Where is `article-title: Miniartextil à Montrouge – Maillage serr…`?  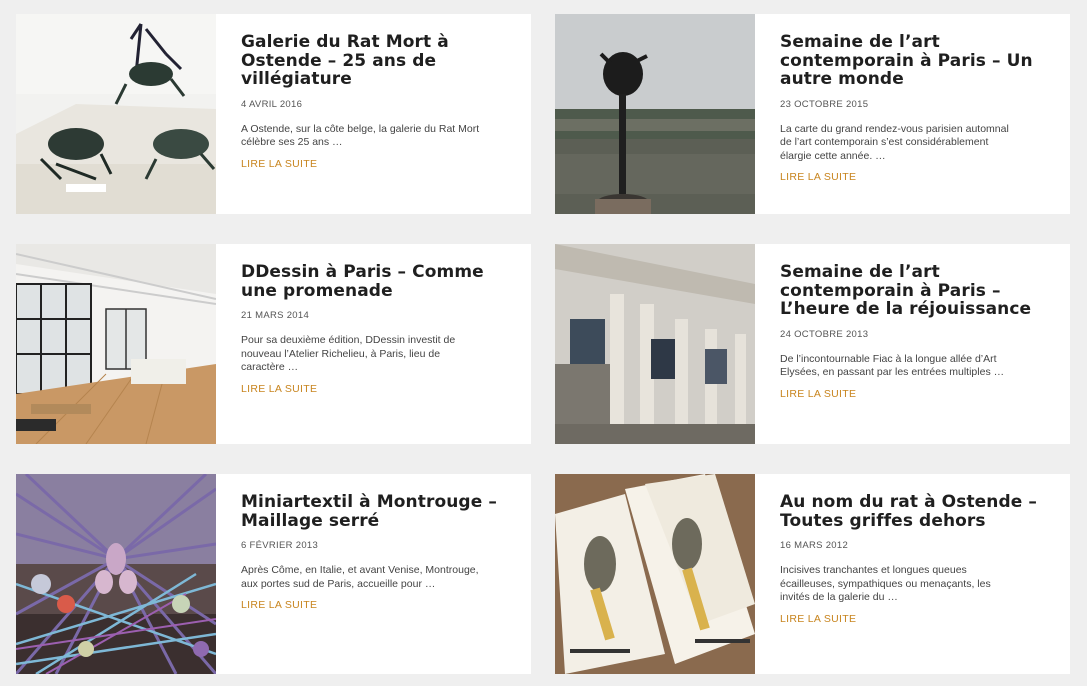
article-title: Miniartextil à Montrouge – Maillage serr… is located at coordinates (374, 511).